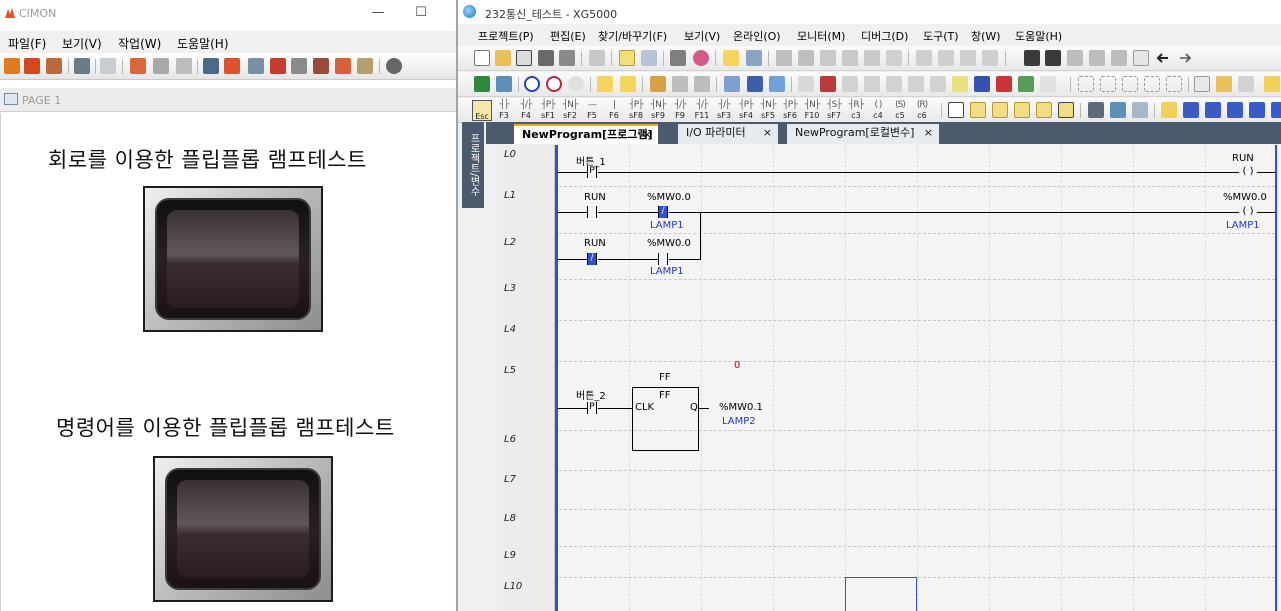 Image resolution: width=1281 pixels, height=611 pixels. Describe the element at coordinates (1276, 110) in the screenshot. I see `ladder-more-icon` at that location.